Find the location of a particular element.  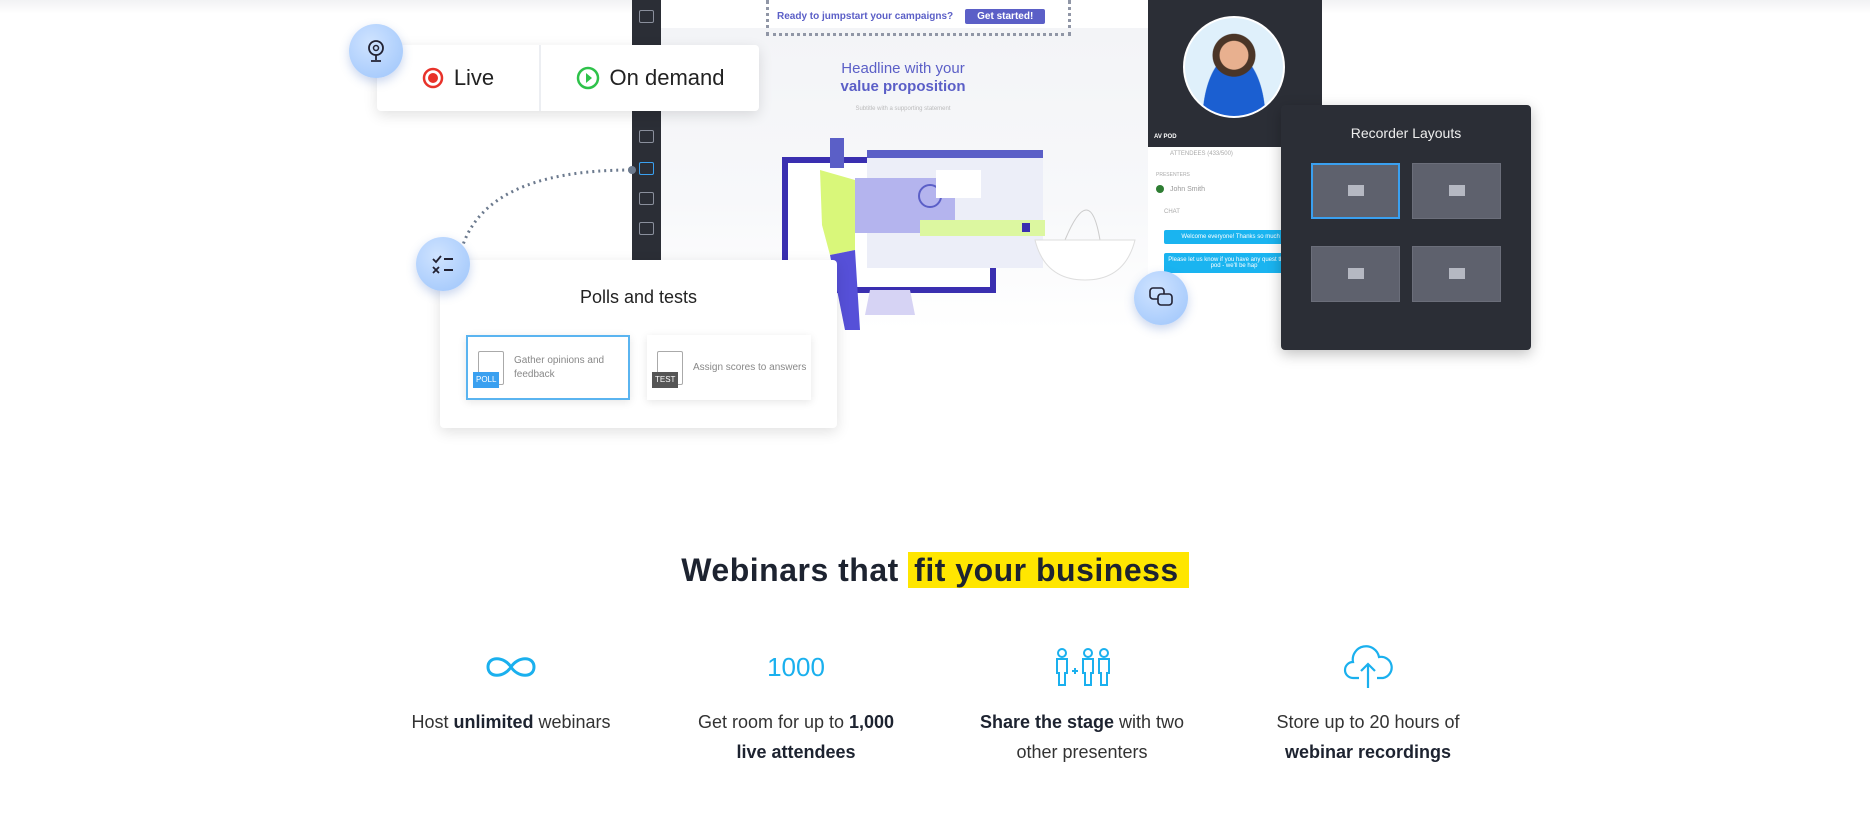

polls-title: Polls and tests is located at coordinates (638, 297).